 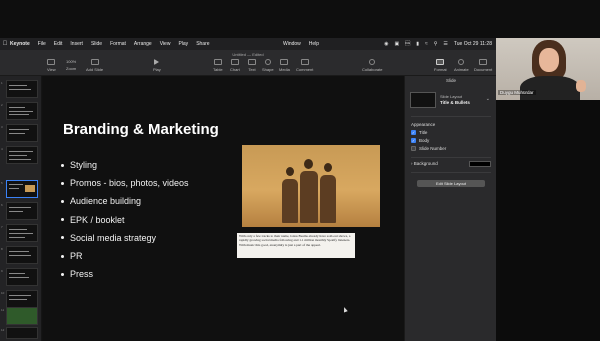 I want to click on photo-head, so click(x=290, y=171).